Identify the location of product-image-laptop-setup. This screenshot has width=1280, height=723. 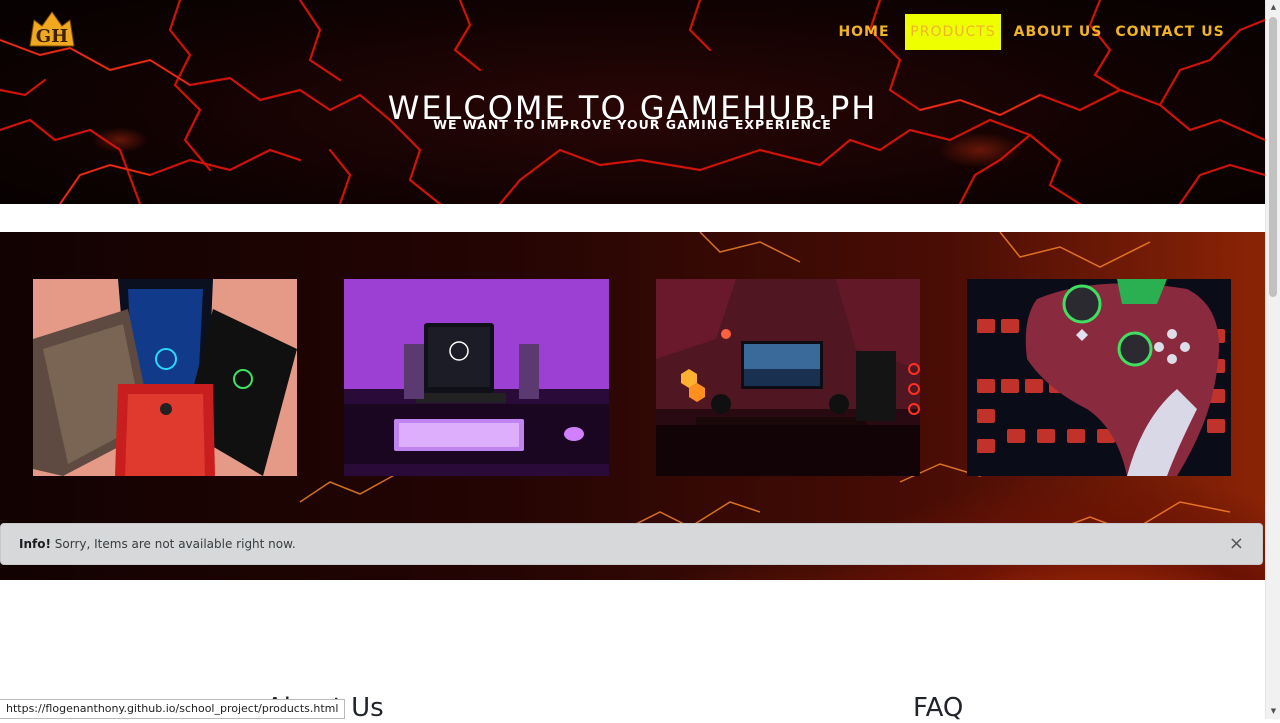
(476, 377).